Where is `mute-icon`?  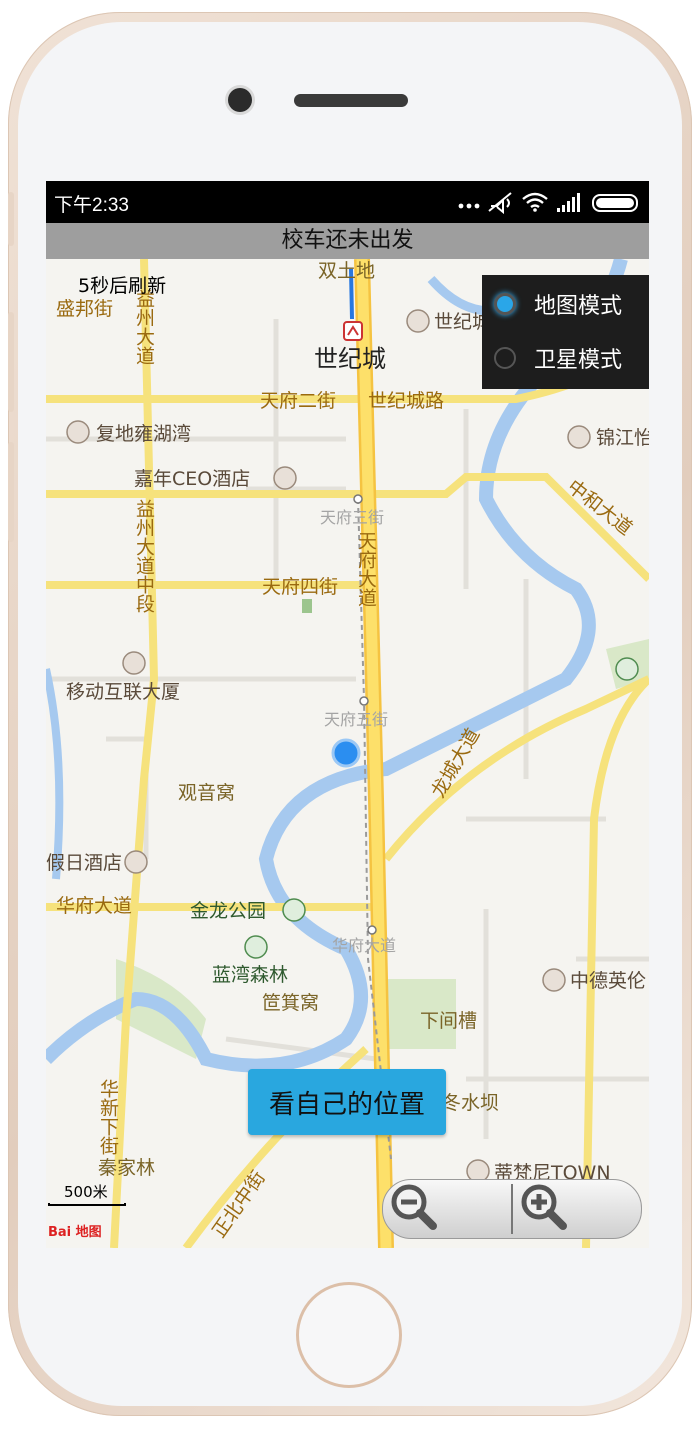
mute-icon is located at coordinates (500, 203).